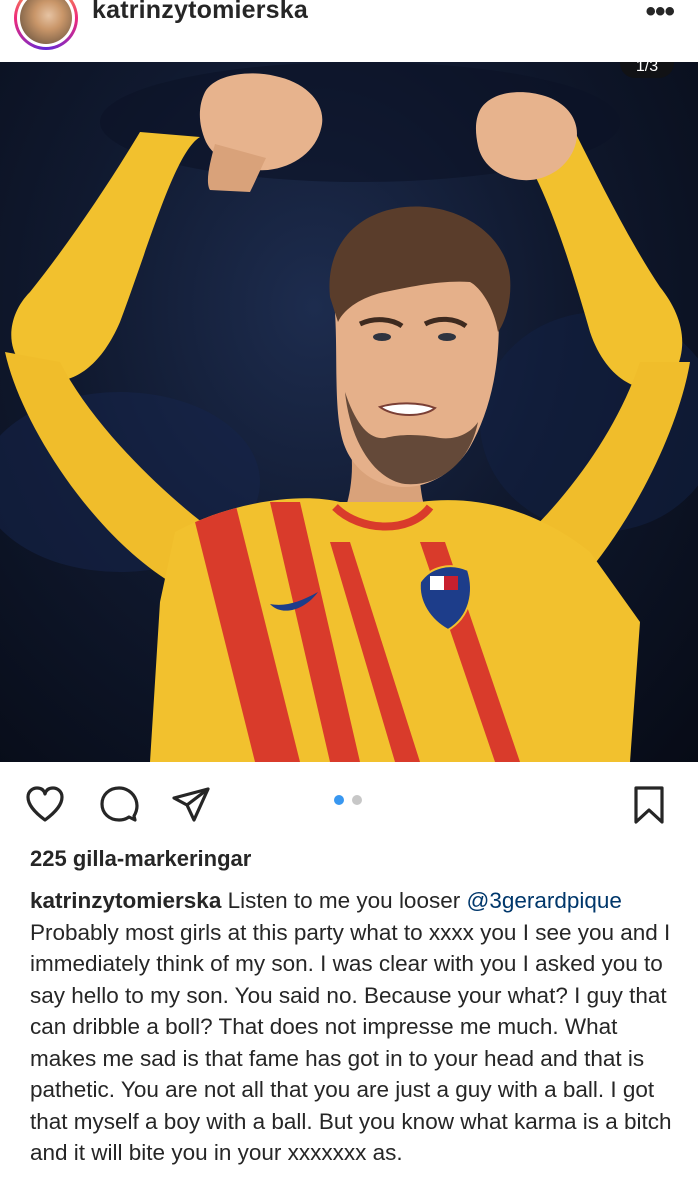  I want to click on like-count: 225 gilla-markeringar, so click(140, 859).